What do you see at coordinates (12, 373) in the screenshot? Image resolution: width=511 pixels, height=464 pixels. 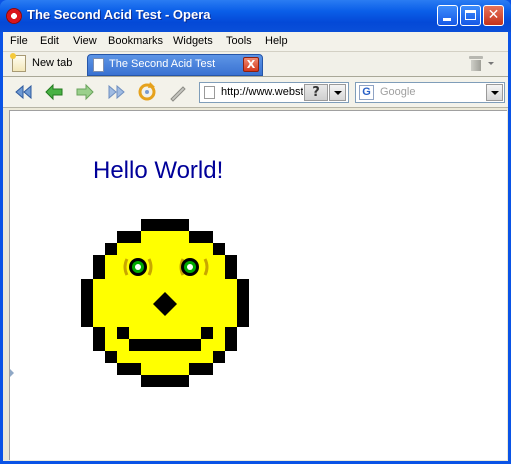 I see `panel-toggle-icon` at bounding box center [12, 373].